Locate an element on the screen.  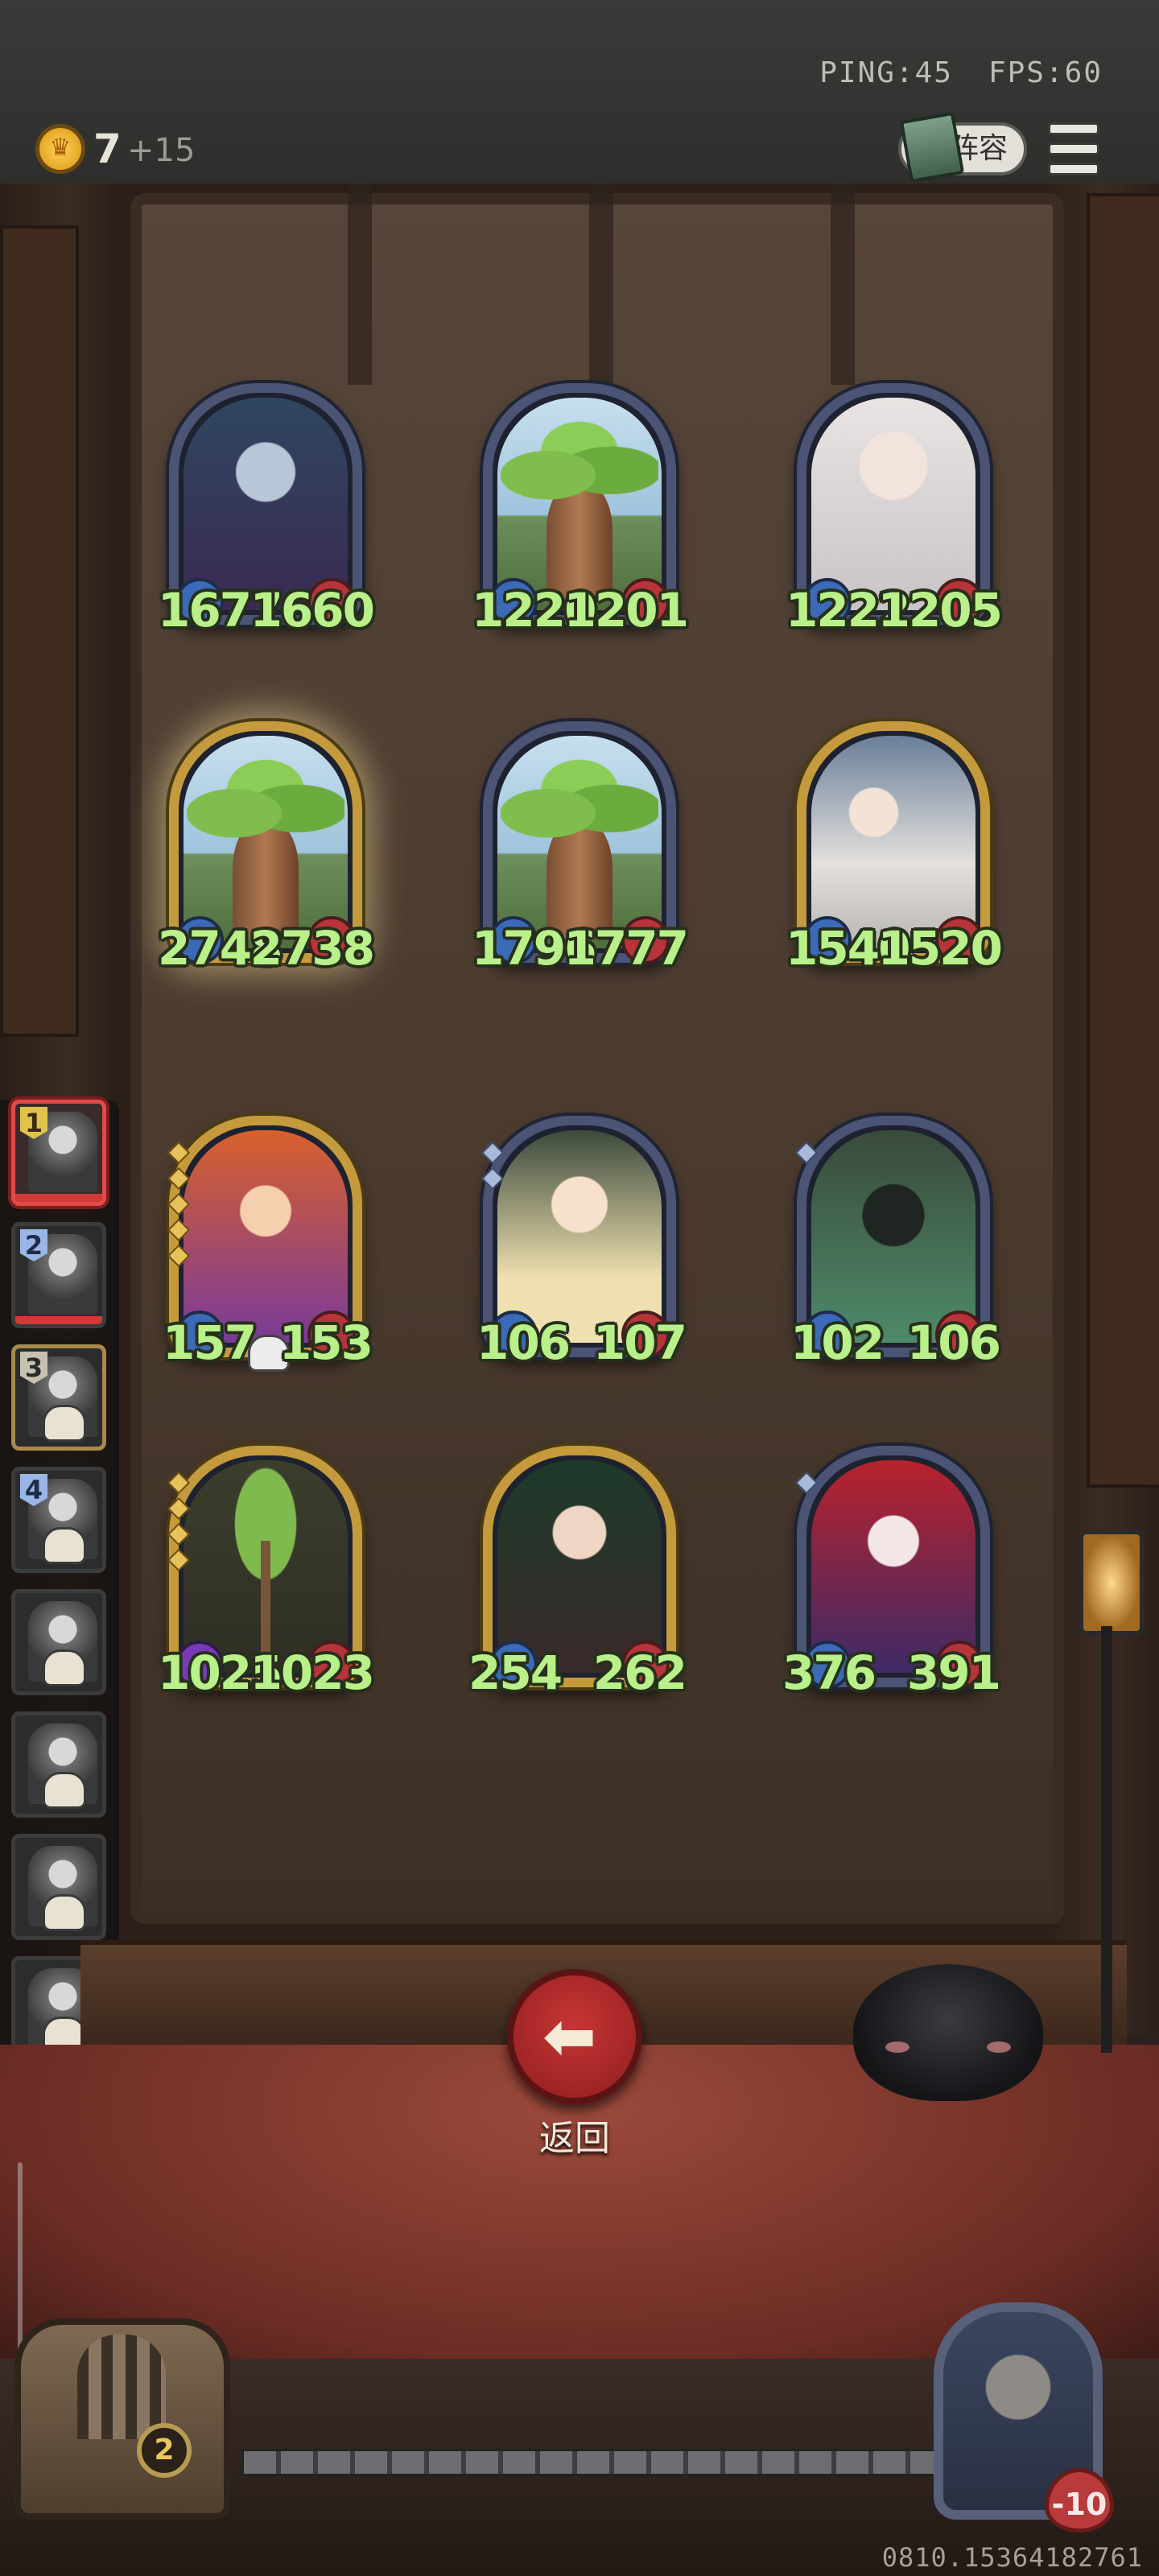
fps-label: FPS:60 is located at coordinates (1045, 72).